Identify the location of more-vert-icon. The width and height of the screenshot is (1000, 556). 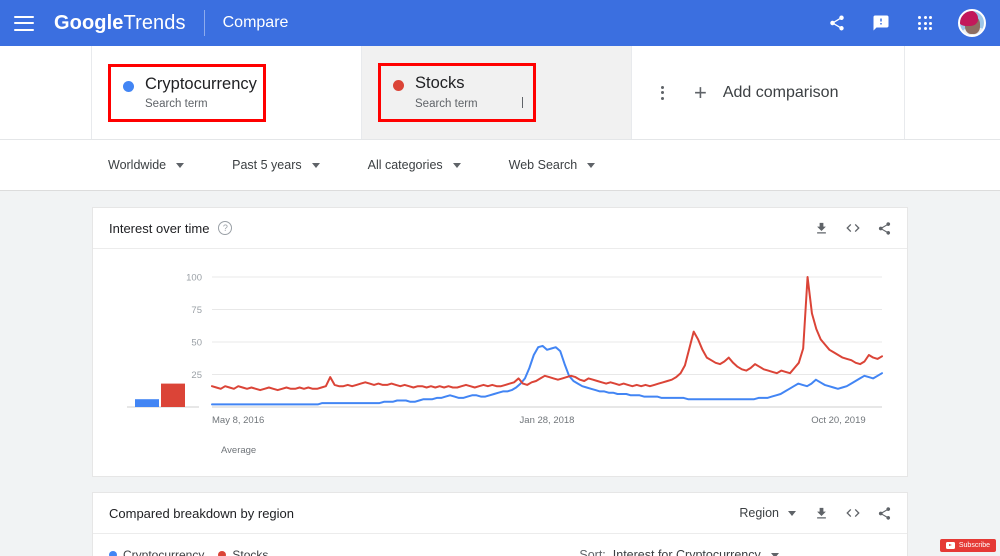
(662, 92).